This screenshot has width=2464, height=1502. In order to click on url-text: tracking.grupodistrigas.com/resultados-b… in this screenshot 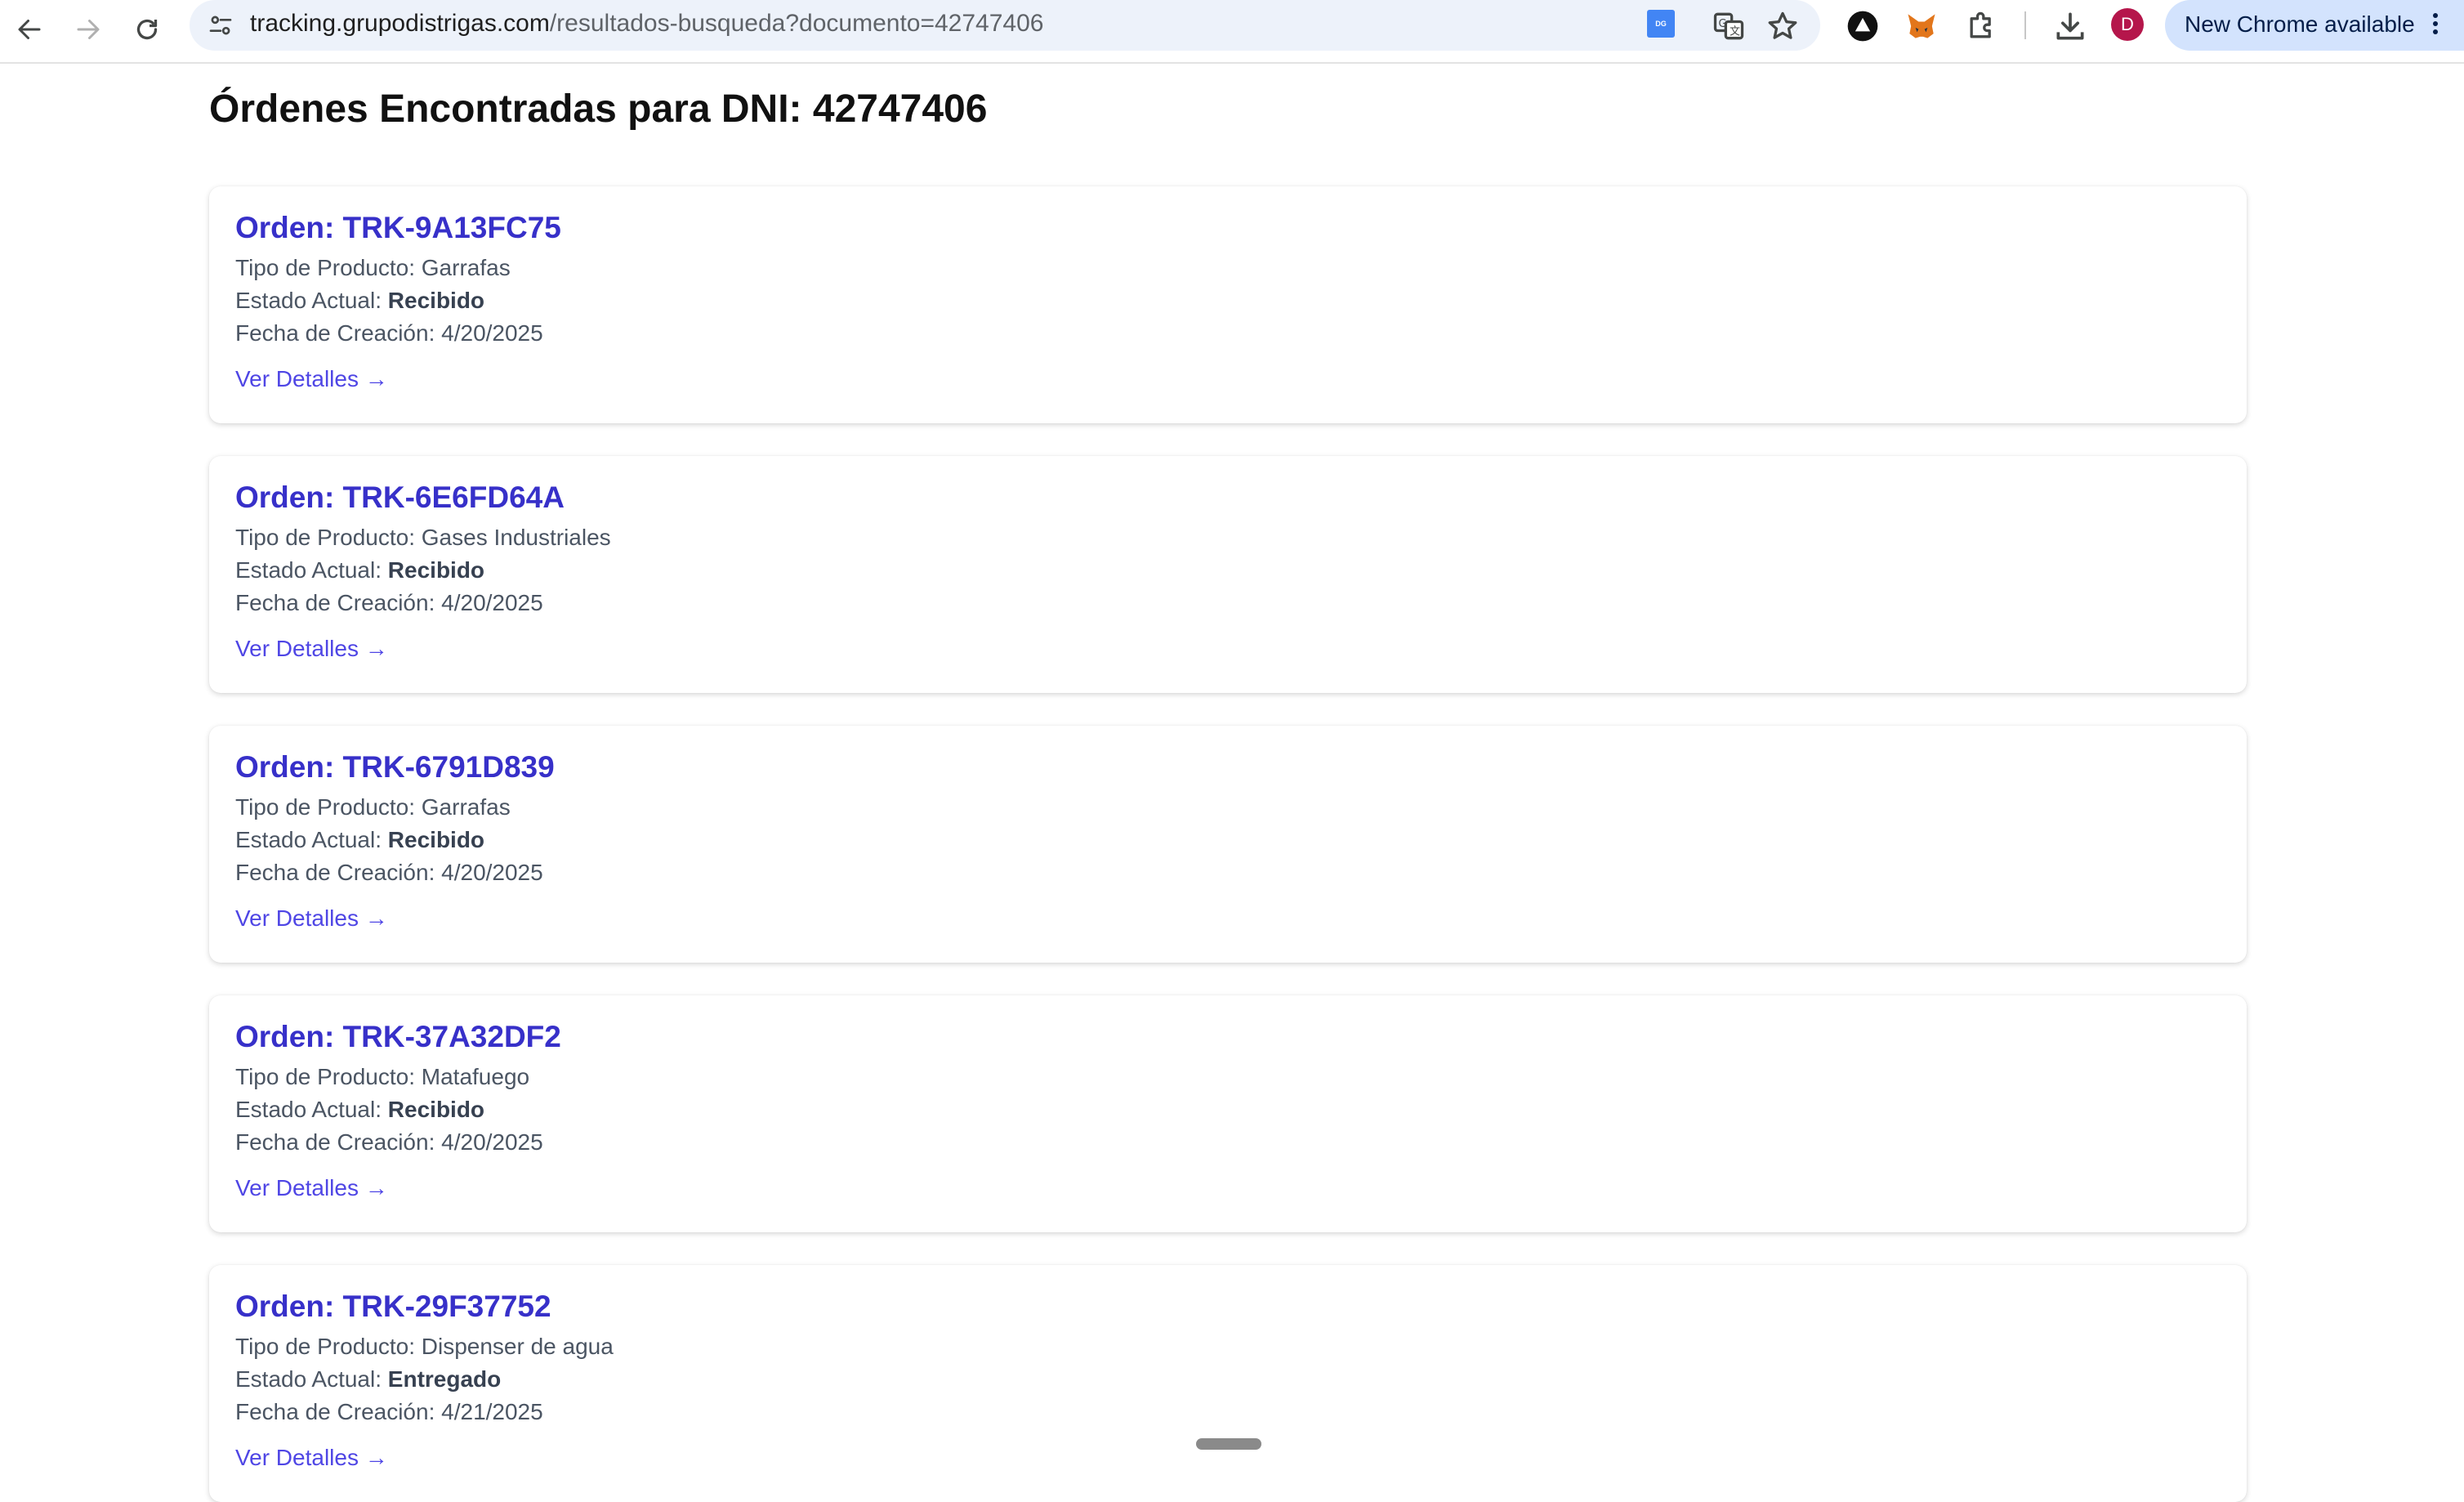, I will do `click(646, 24)`.